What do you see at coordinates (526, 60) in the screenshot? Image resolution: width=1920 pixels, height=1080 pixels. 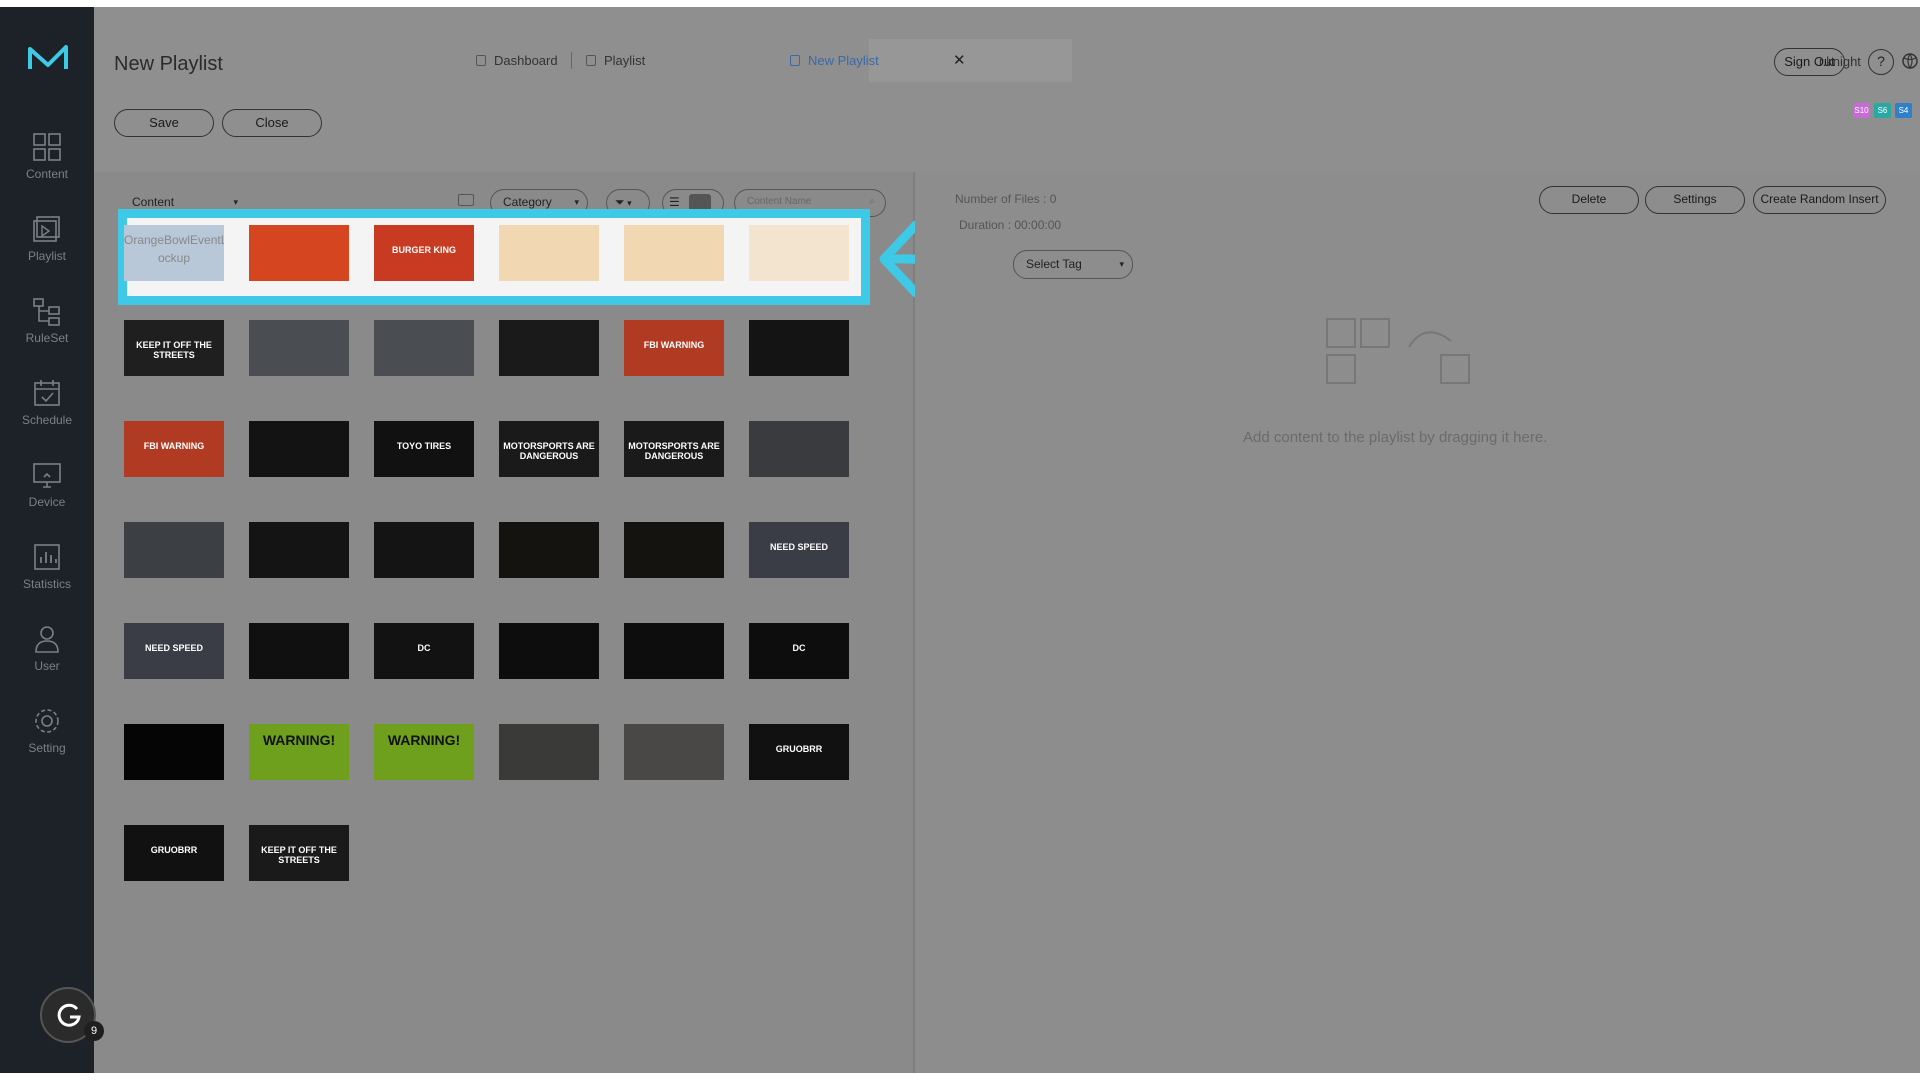 I see `tab-label: Dashboard` at bounding box center [526, 60].